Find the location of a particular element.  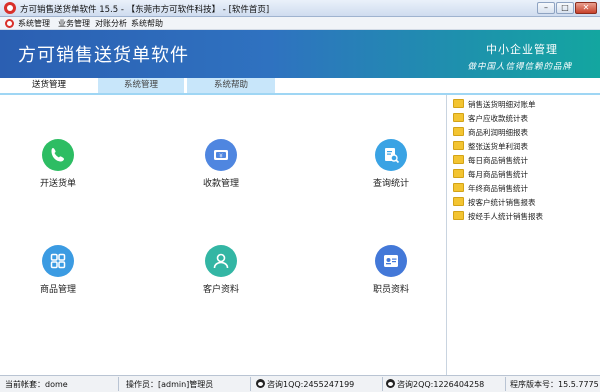

status-operator: 操作员：[admin]管理员 is located at coordinates (170, 384).